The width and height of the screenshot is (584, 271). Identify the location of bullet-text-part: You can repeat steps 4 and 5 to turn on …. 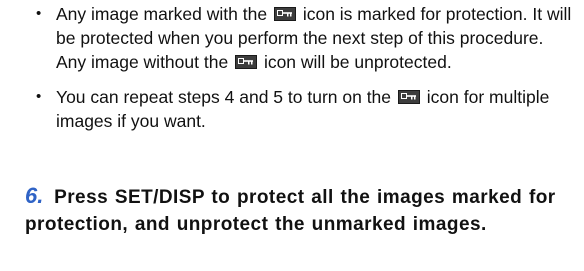
(224, 97).